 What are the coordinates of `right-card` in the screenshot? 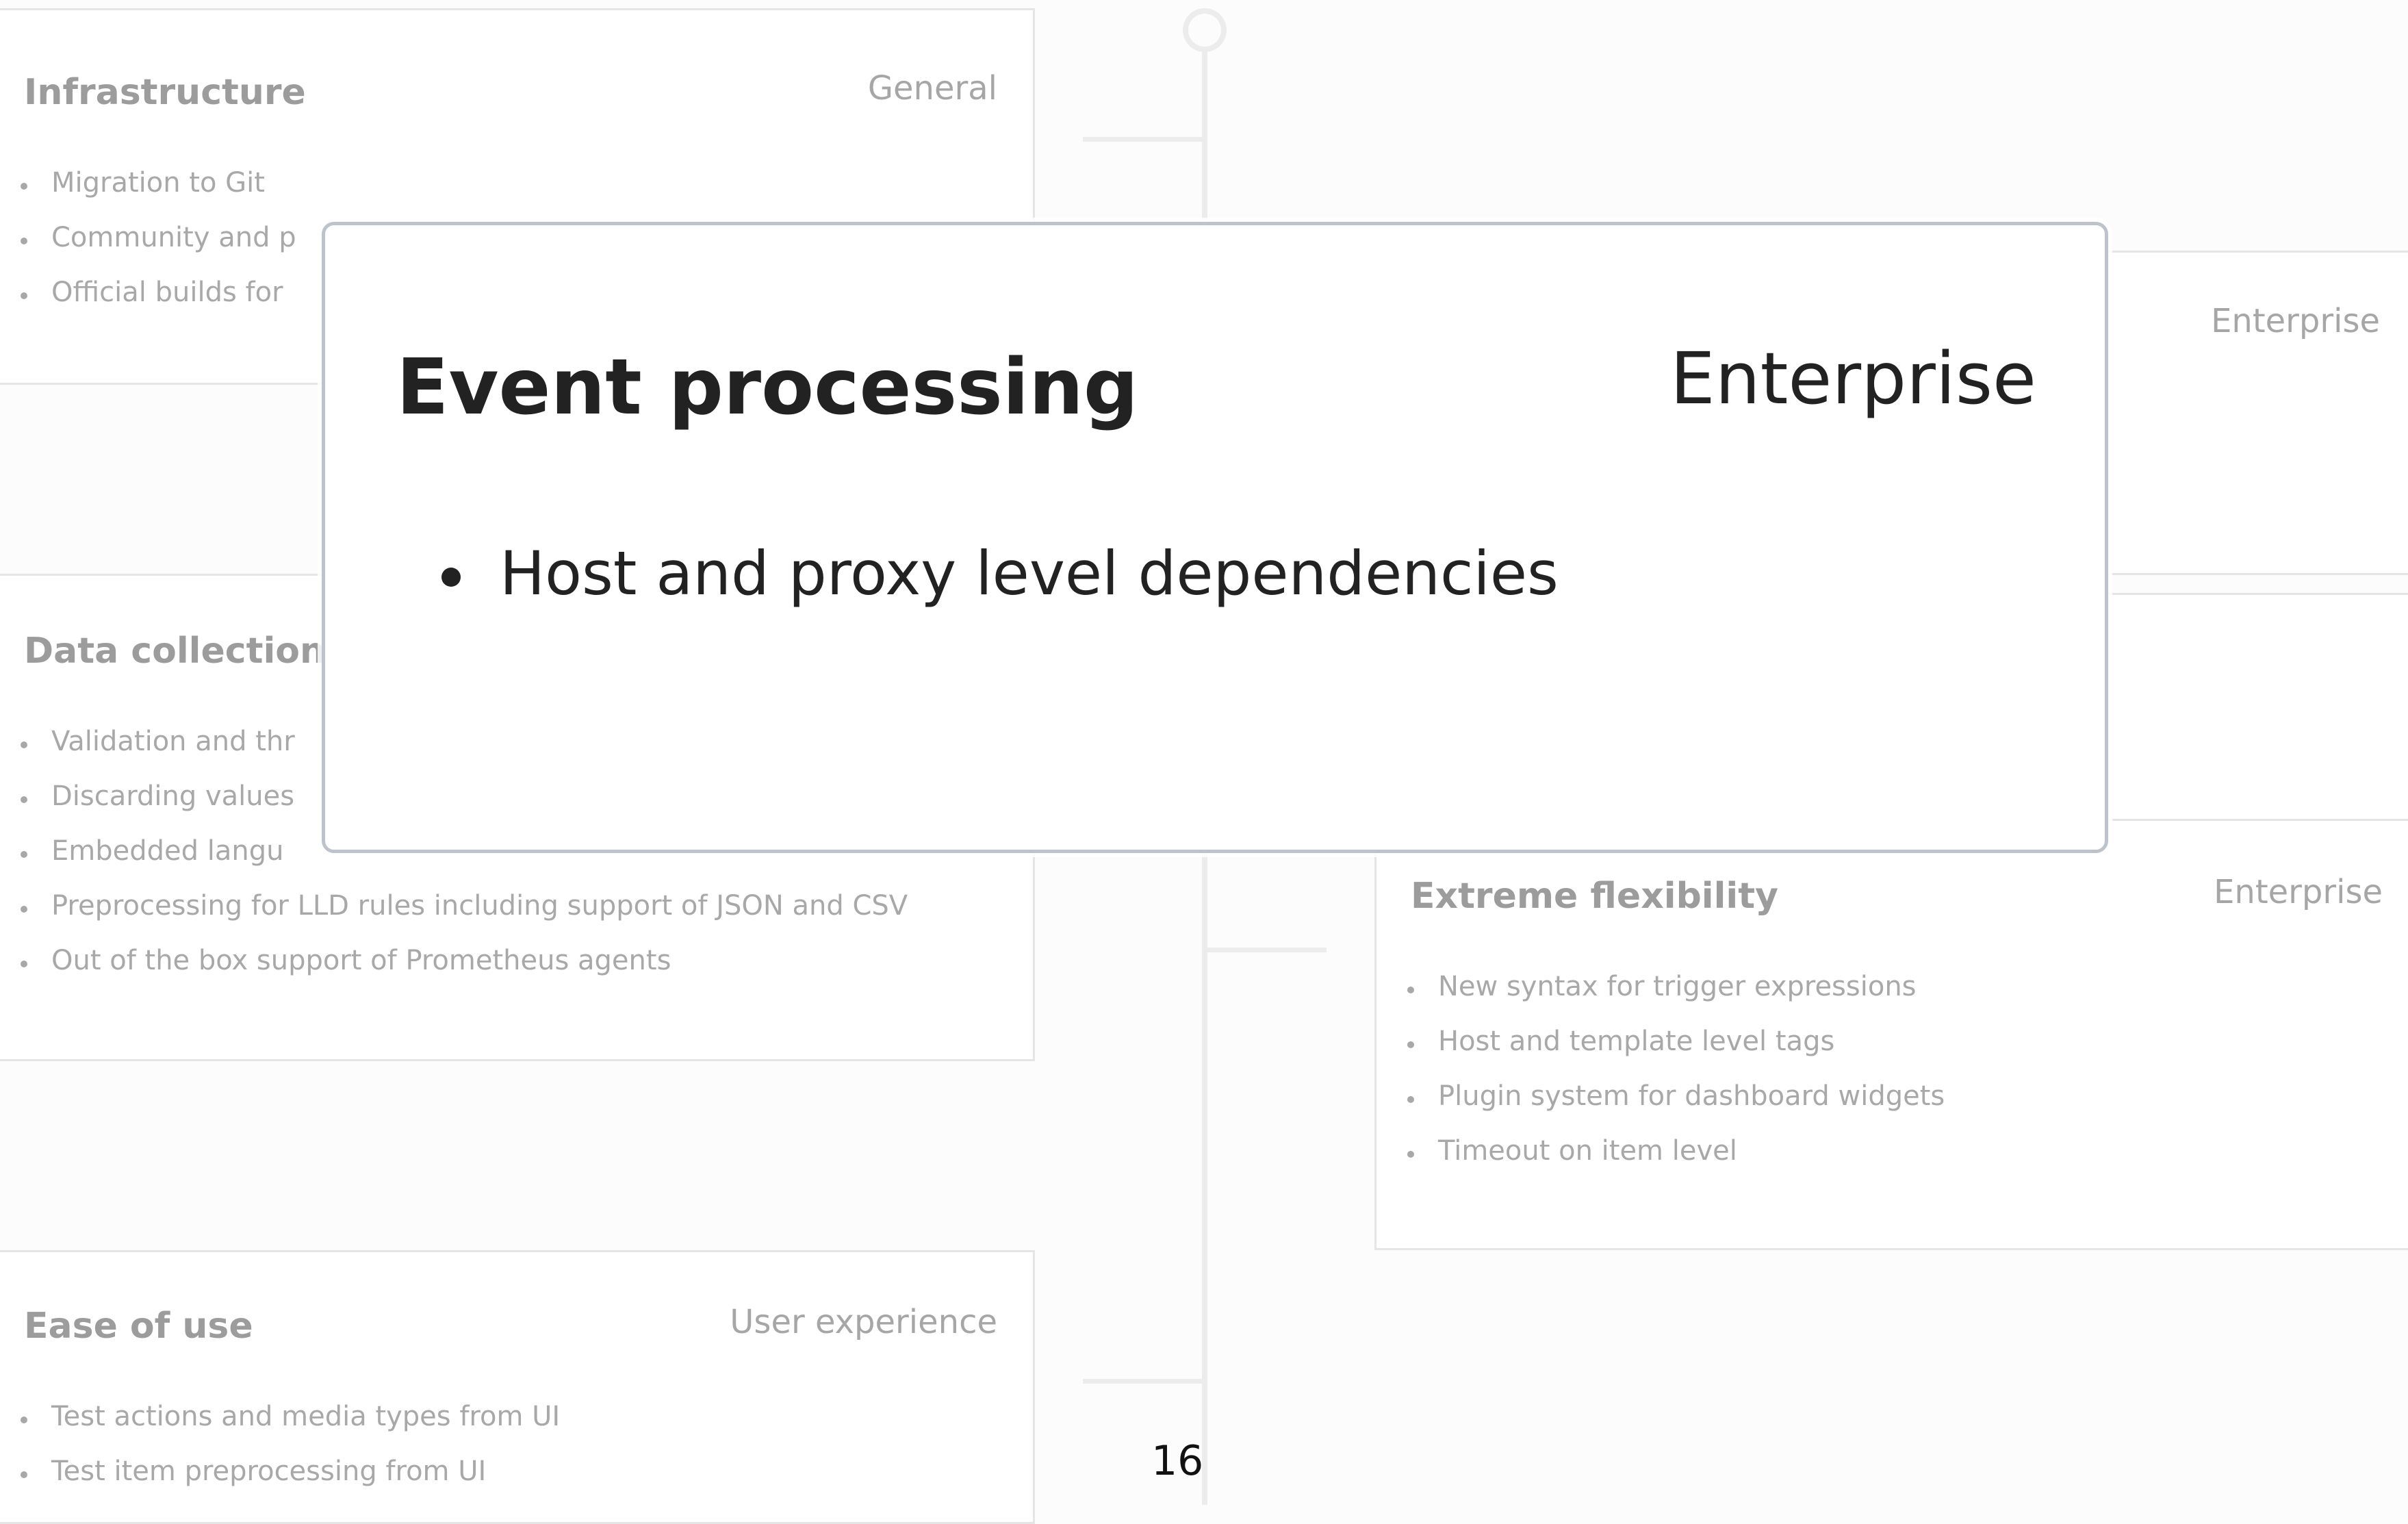 It's located at (2252, 713).